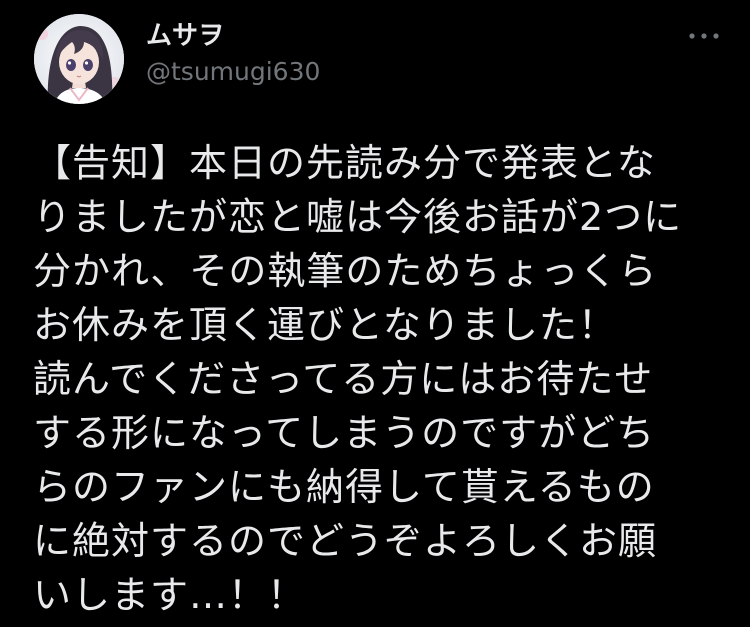 The width and height of the screenshot is (750, 627). I want to click on tweet-header: ムサヲ @tsumugi630, so click(379, 60).